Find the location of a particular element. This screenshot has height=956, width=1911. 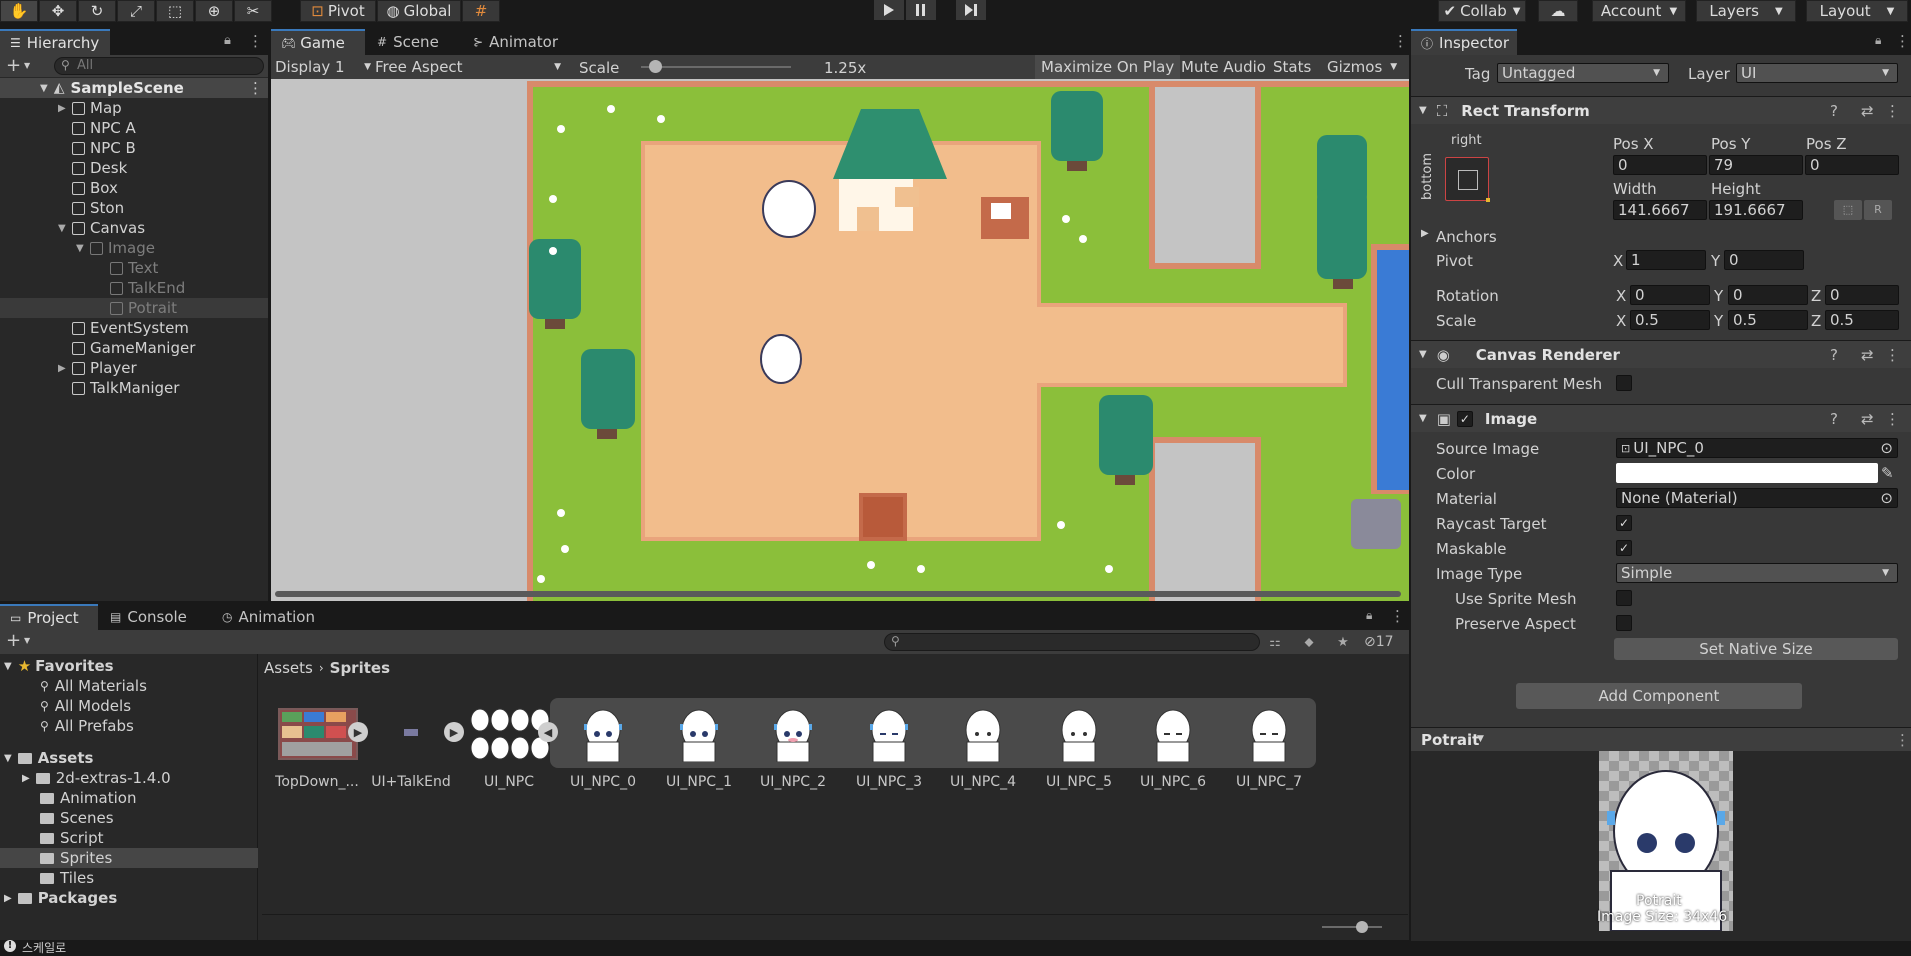

anchor-preset-button is located at coordinates (1467, 179).